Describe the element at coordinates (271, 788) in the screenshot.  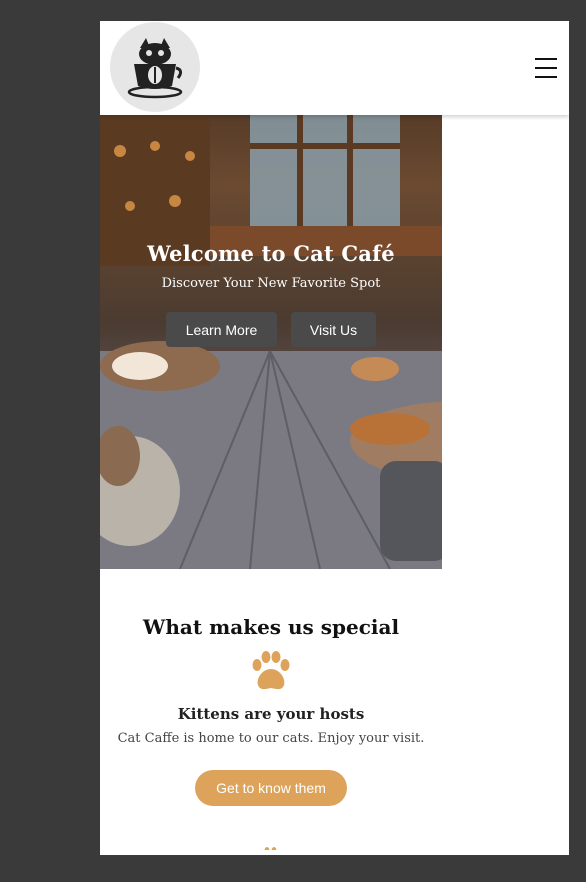
I see `get-to-know-them-button: Get to know them` at that location.